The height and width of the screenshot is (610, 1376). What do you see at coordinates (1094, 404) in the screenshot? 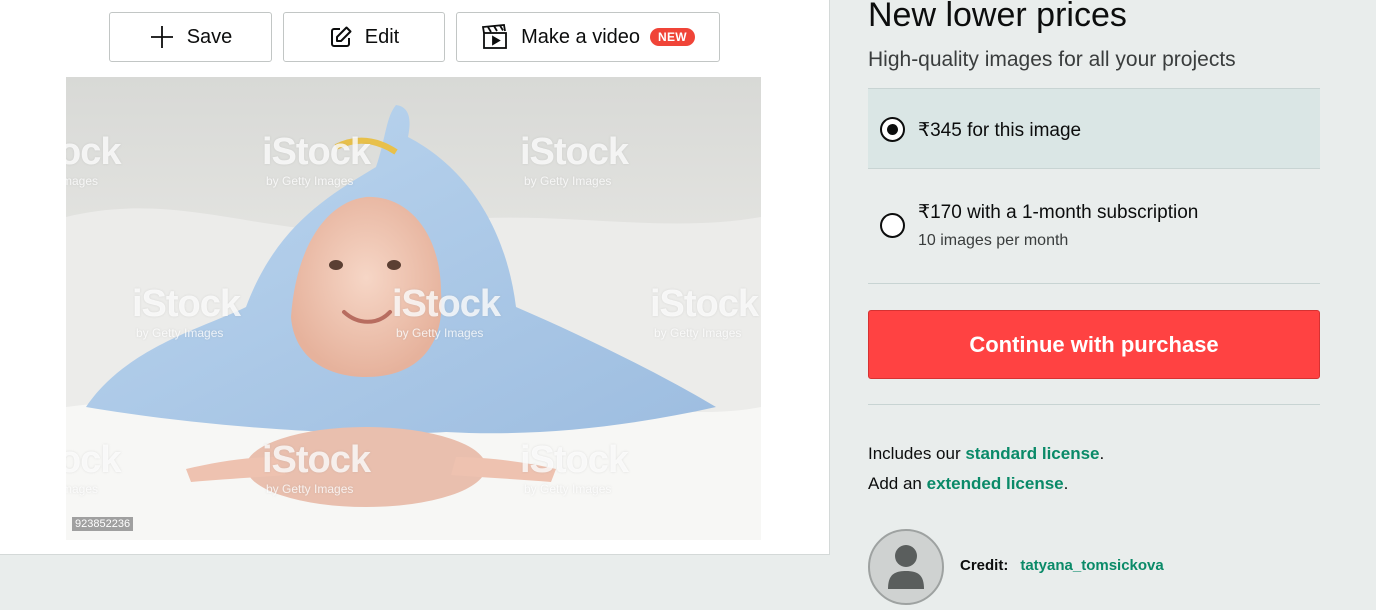
I see `divider` at bounding box center [1094, 404].